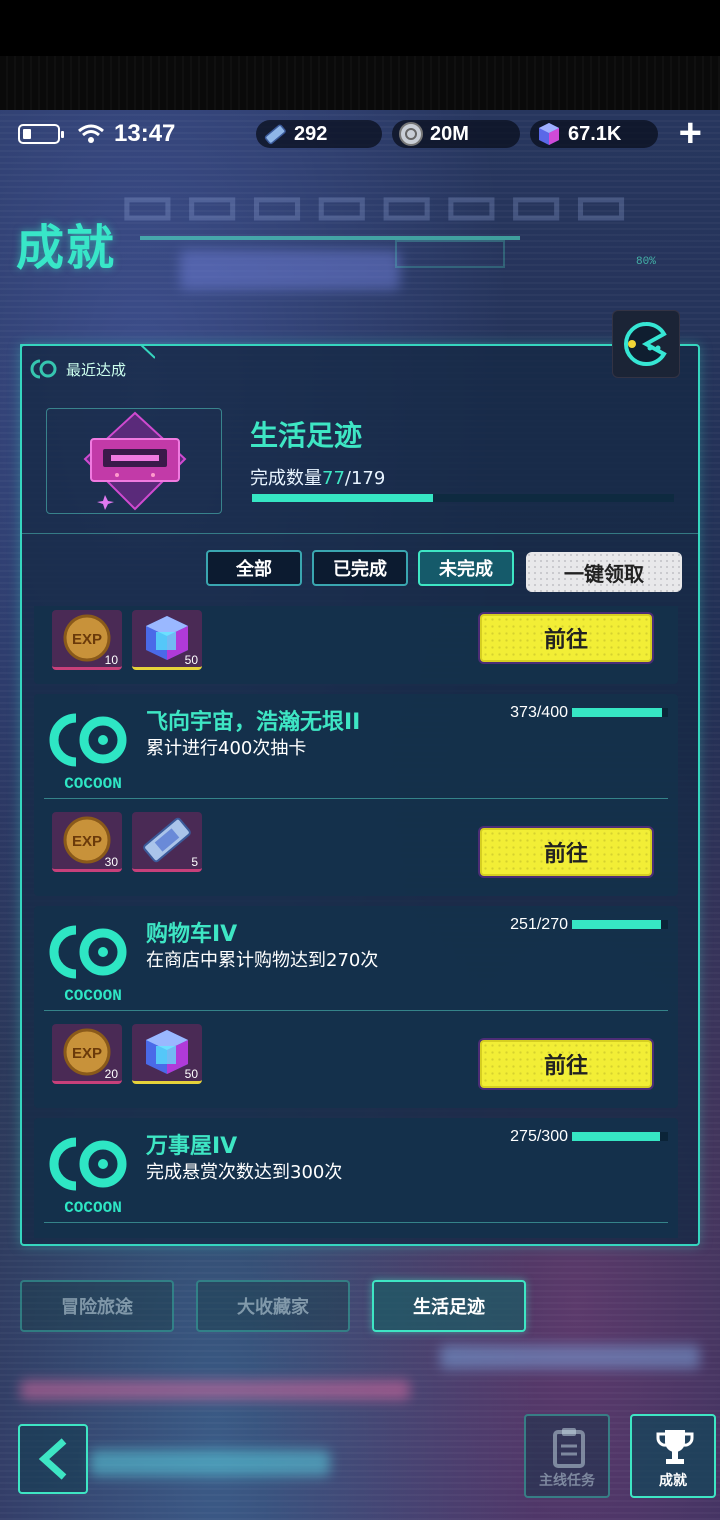 Image resolution: width=720 pixels, height=1520 pixels. I want to click on badge-frame, so click(134, 461).